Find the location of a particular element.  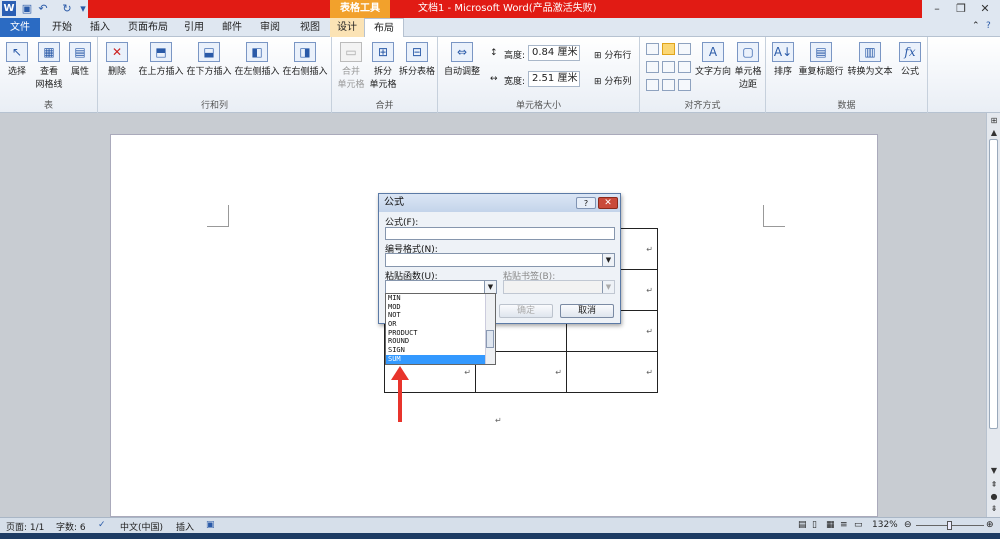

collapse-ribbon-icon: ⌃ is located at coordinates (976, 26).